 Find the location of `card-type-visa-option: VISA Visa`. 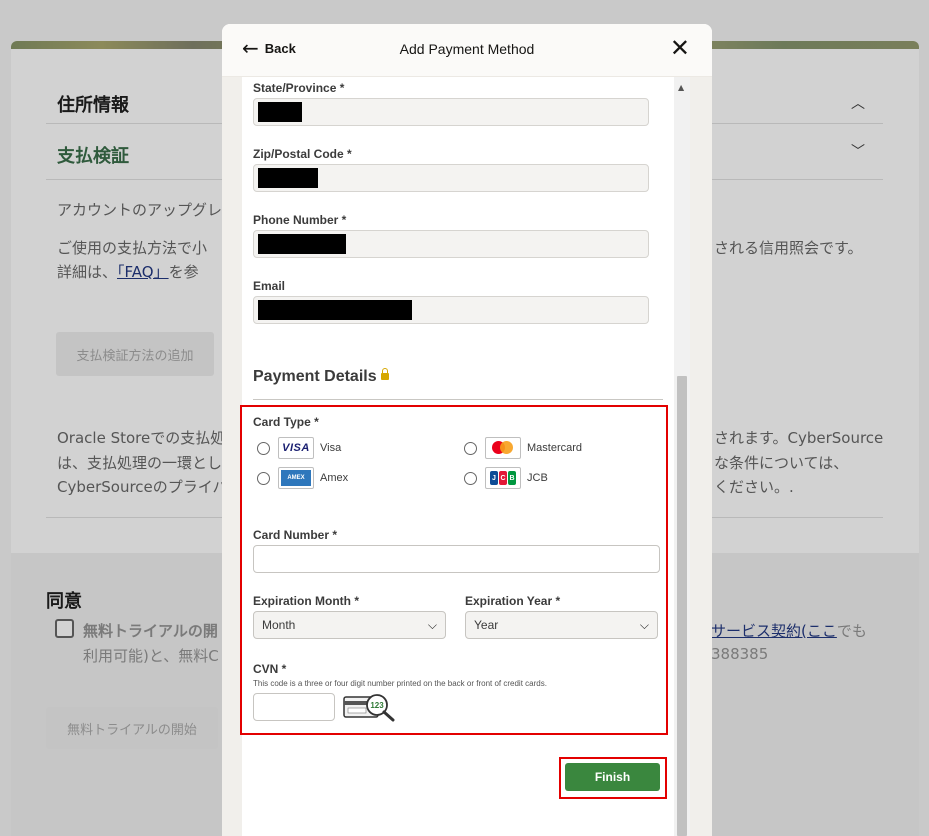

card-type-visa-option: VISA Visa is located at coordinates (299, 448).